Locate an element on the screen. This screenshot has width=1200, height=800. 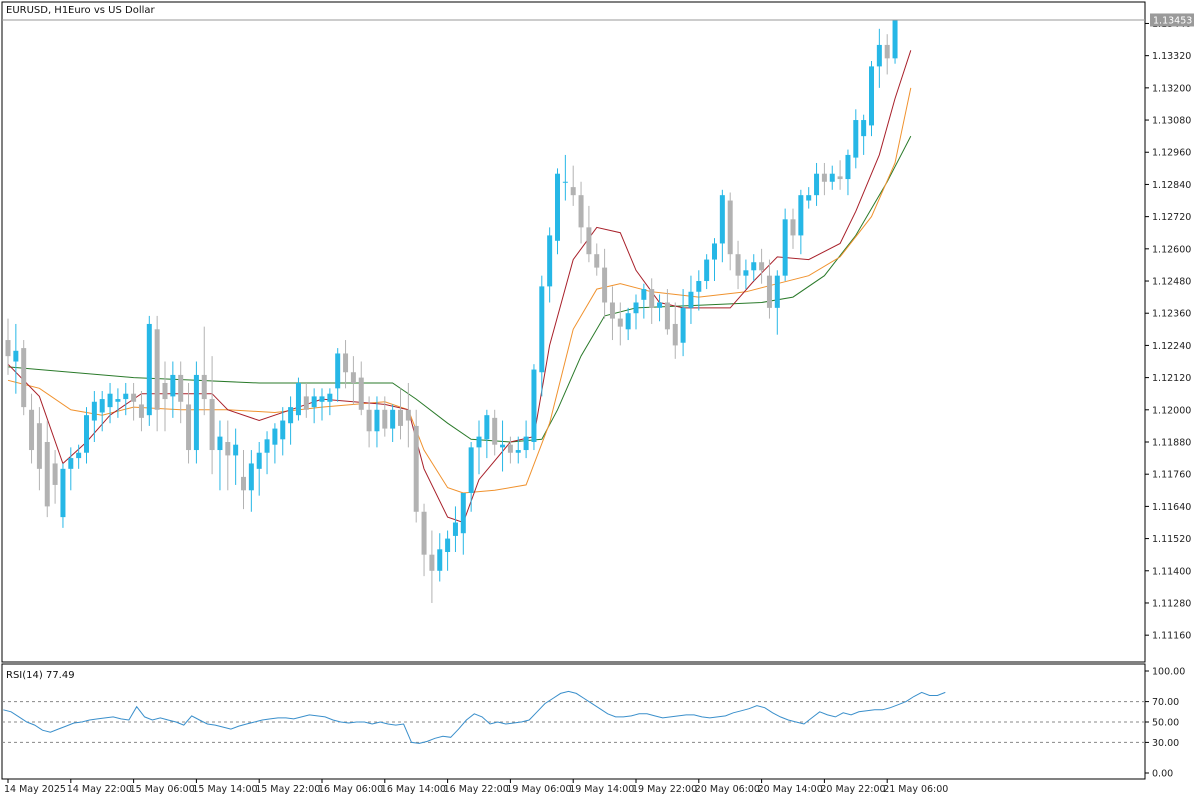
price-tick-label: 1.11760 is located at coordinates (1171, 475).